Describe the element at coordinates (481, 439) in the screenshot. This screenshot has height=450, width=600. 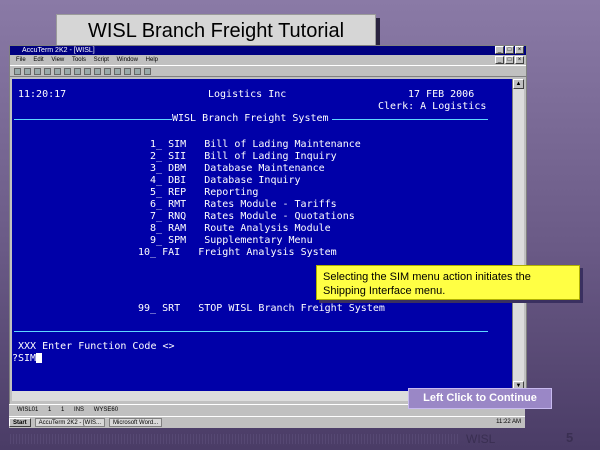
I see `footer-logo: WISL` at that location.